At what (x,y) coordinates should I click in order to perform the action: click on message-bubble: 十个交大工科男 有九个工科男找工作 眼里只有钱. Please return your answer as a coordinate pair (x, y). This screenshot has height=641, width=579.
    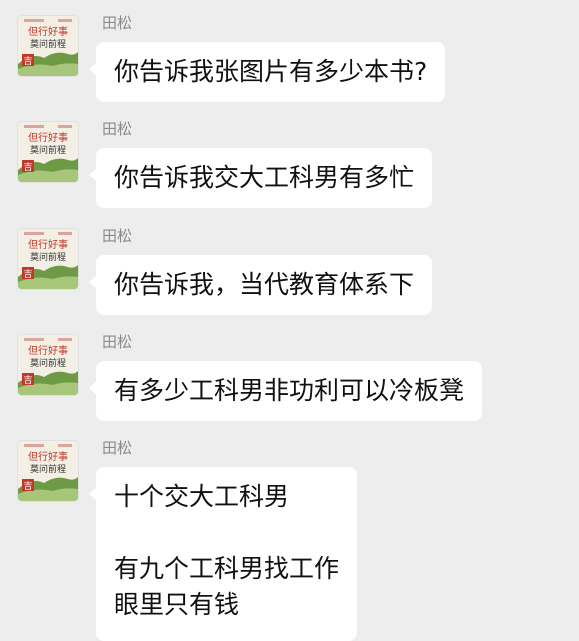
    Looking at the image, I should click on (223, 554).